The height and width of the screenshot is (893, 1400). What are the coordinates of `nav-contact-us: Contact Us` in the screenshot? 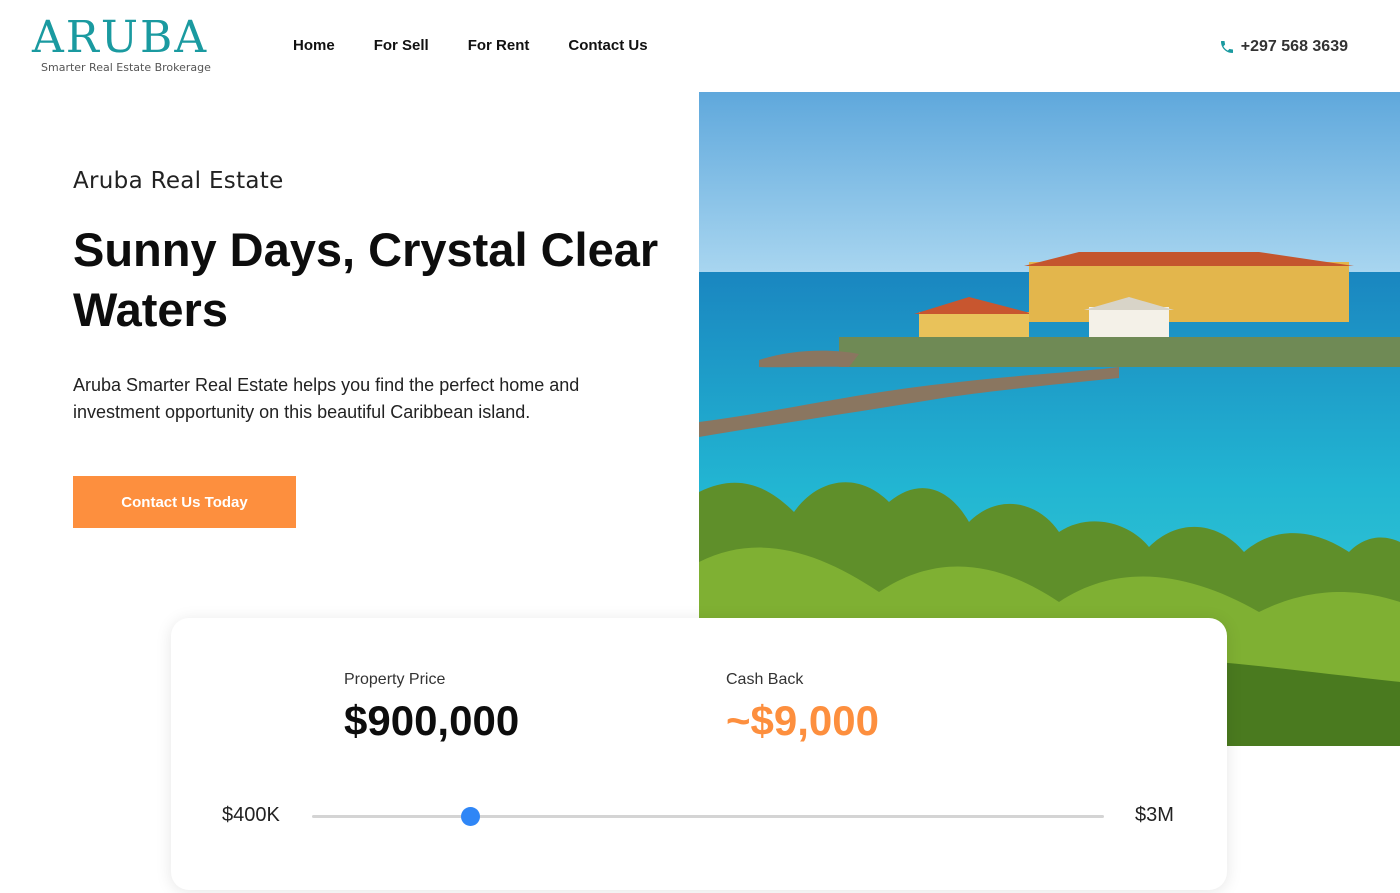 It's located at (607, 46).